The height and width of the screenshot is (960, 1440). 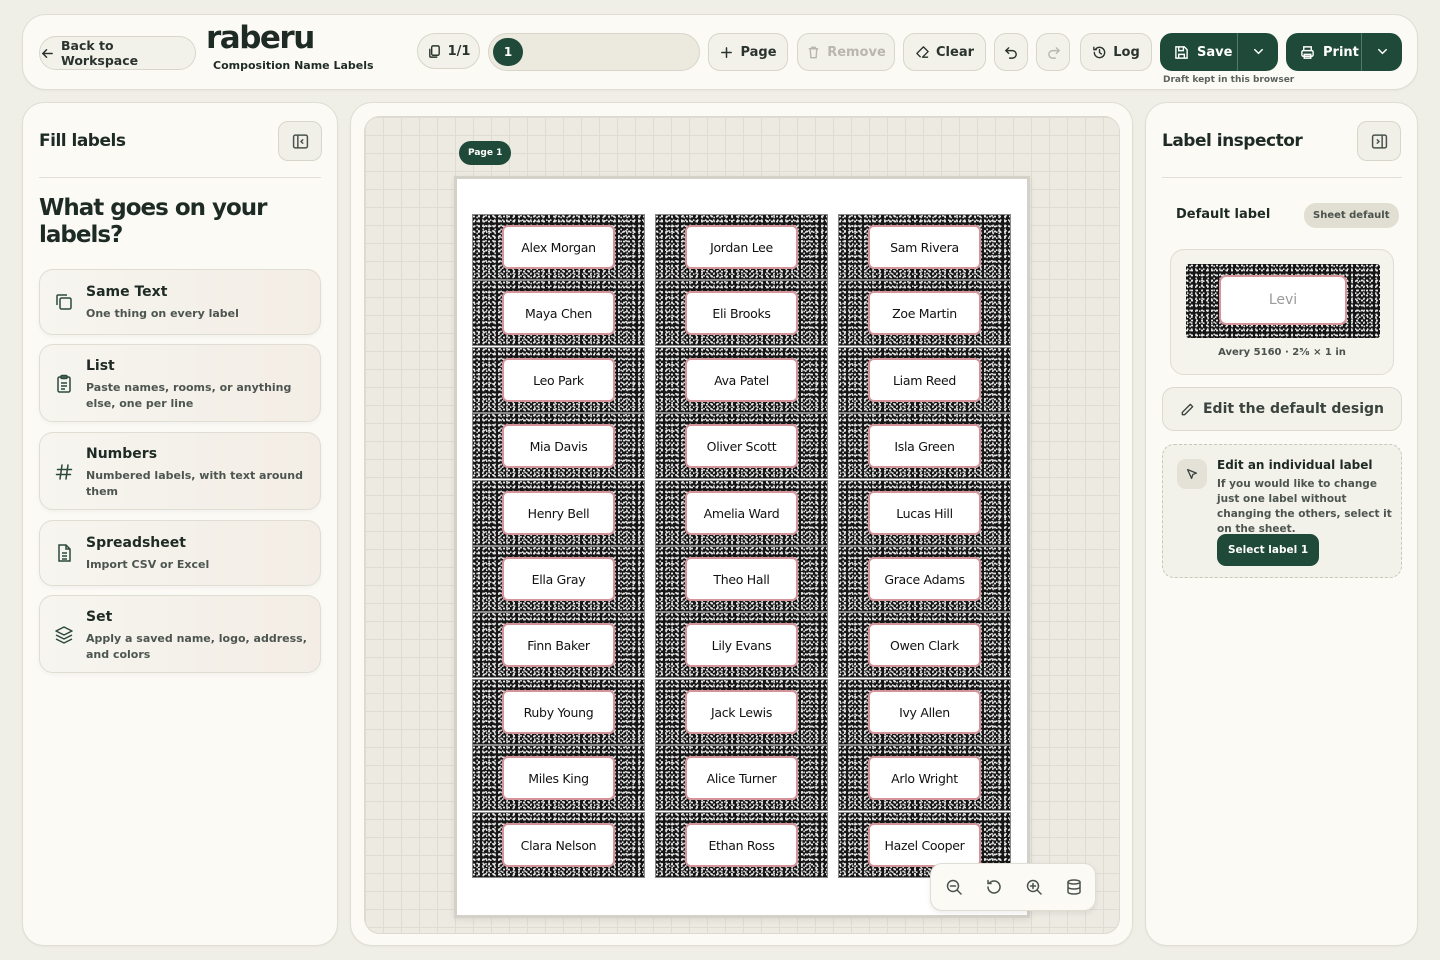 What do you see at coordinates (1229, 80) in the screenshot?
I see `draft-note: Draft kept in this browser` at bounding box center [1229, 80].